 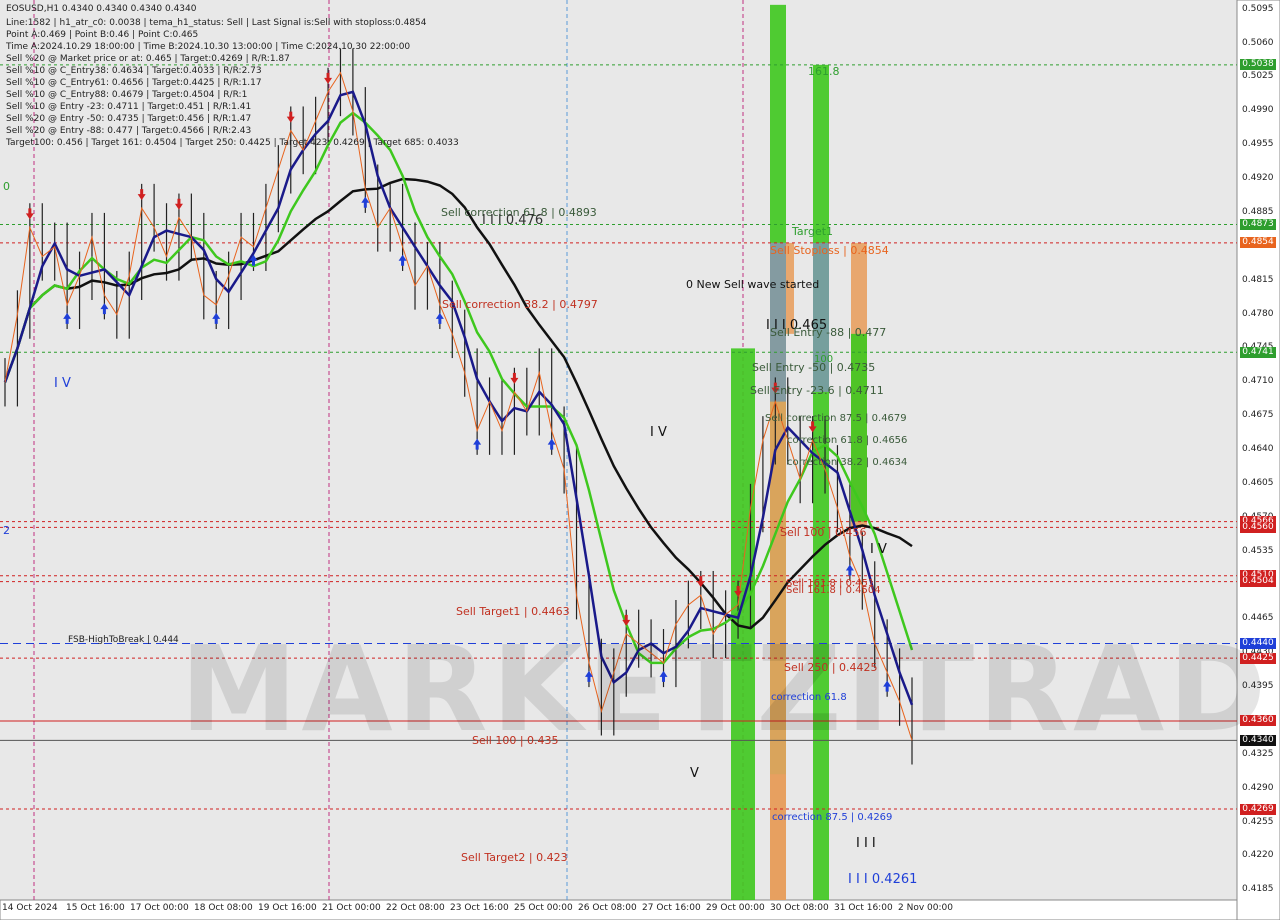 I want to click on price-tick-label: 0.4885, so click(x=1258, y=211).